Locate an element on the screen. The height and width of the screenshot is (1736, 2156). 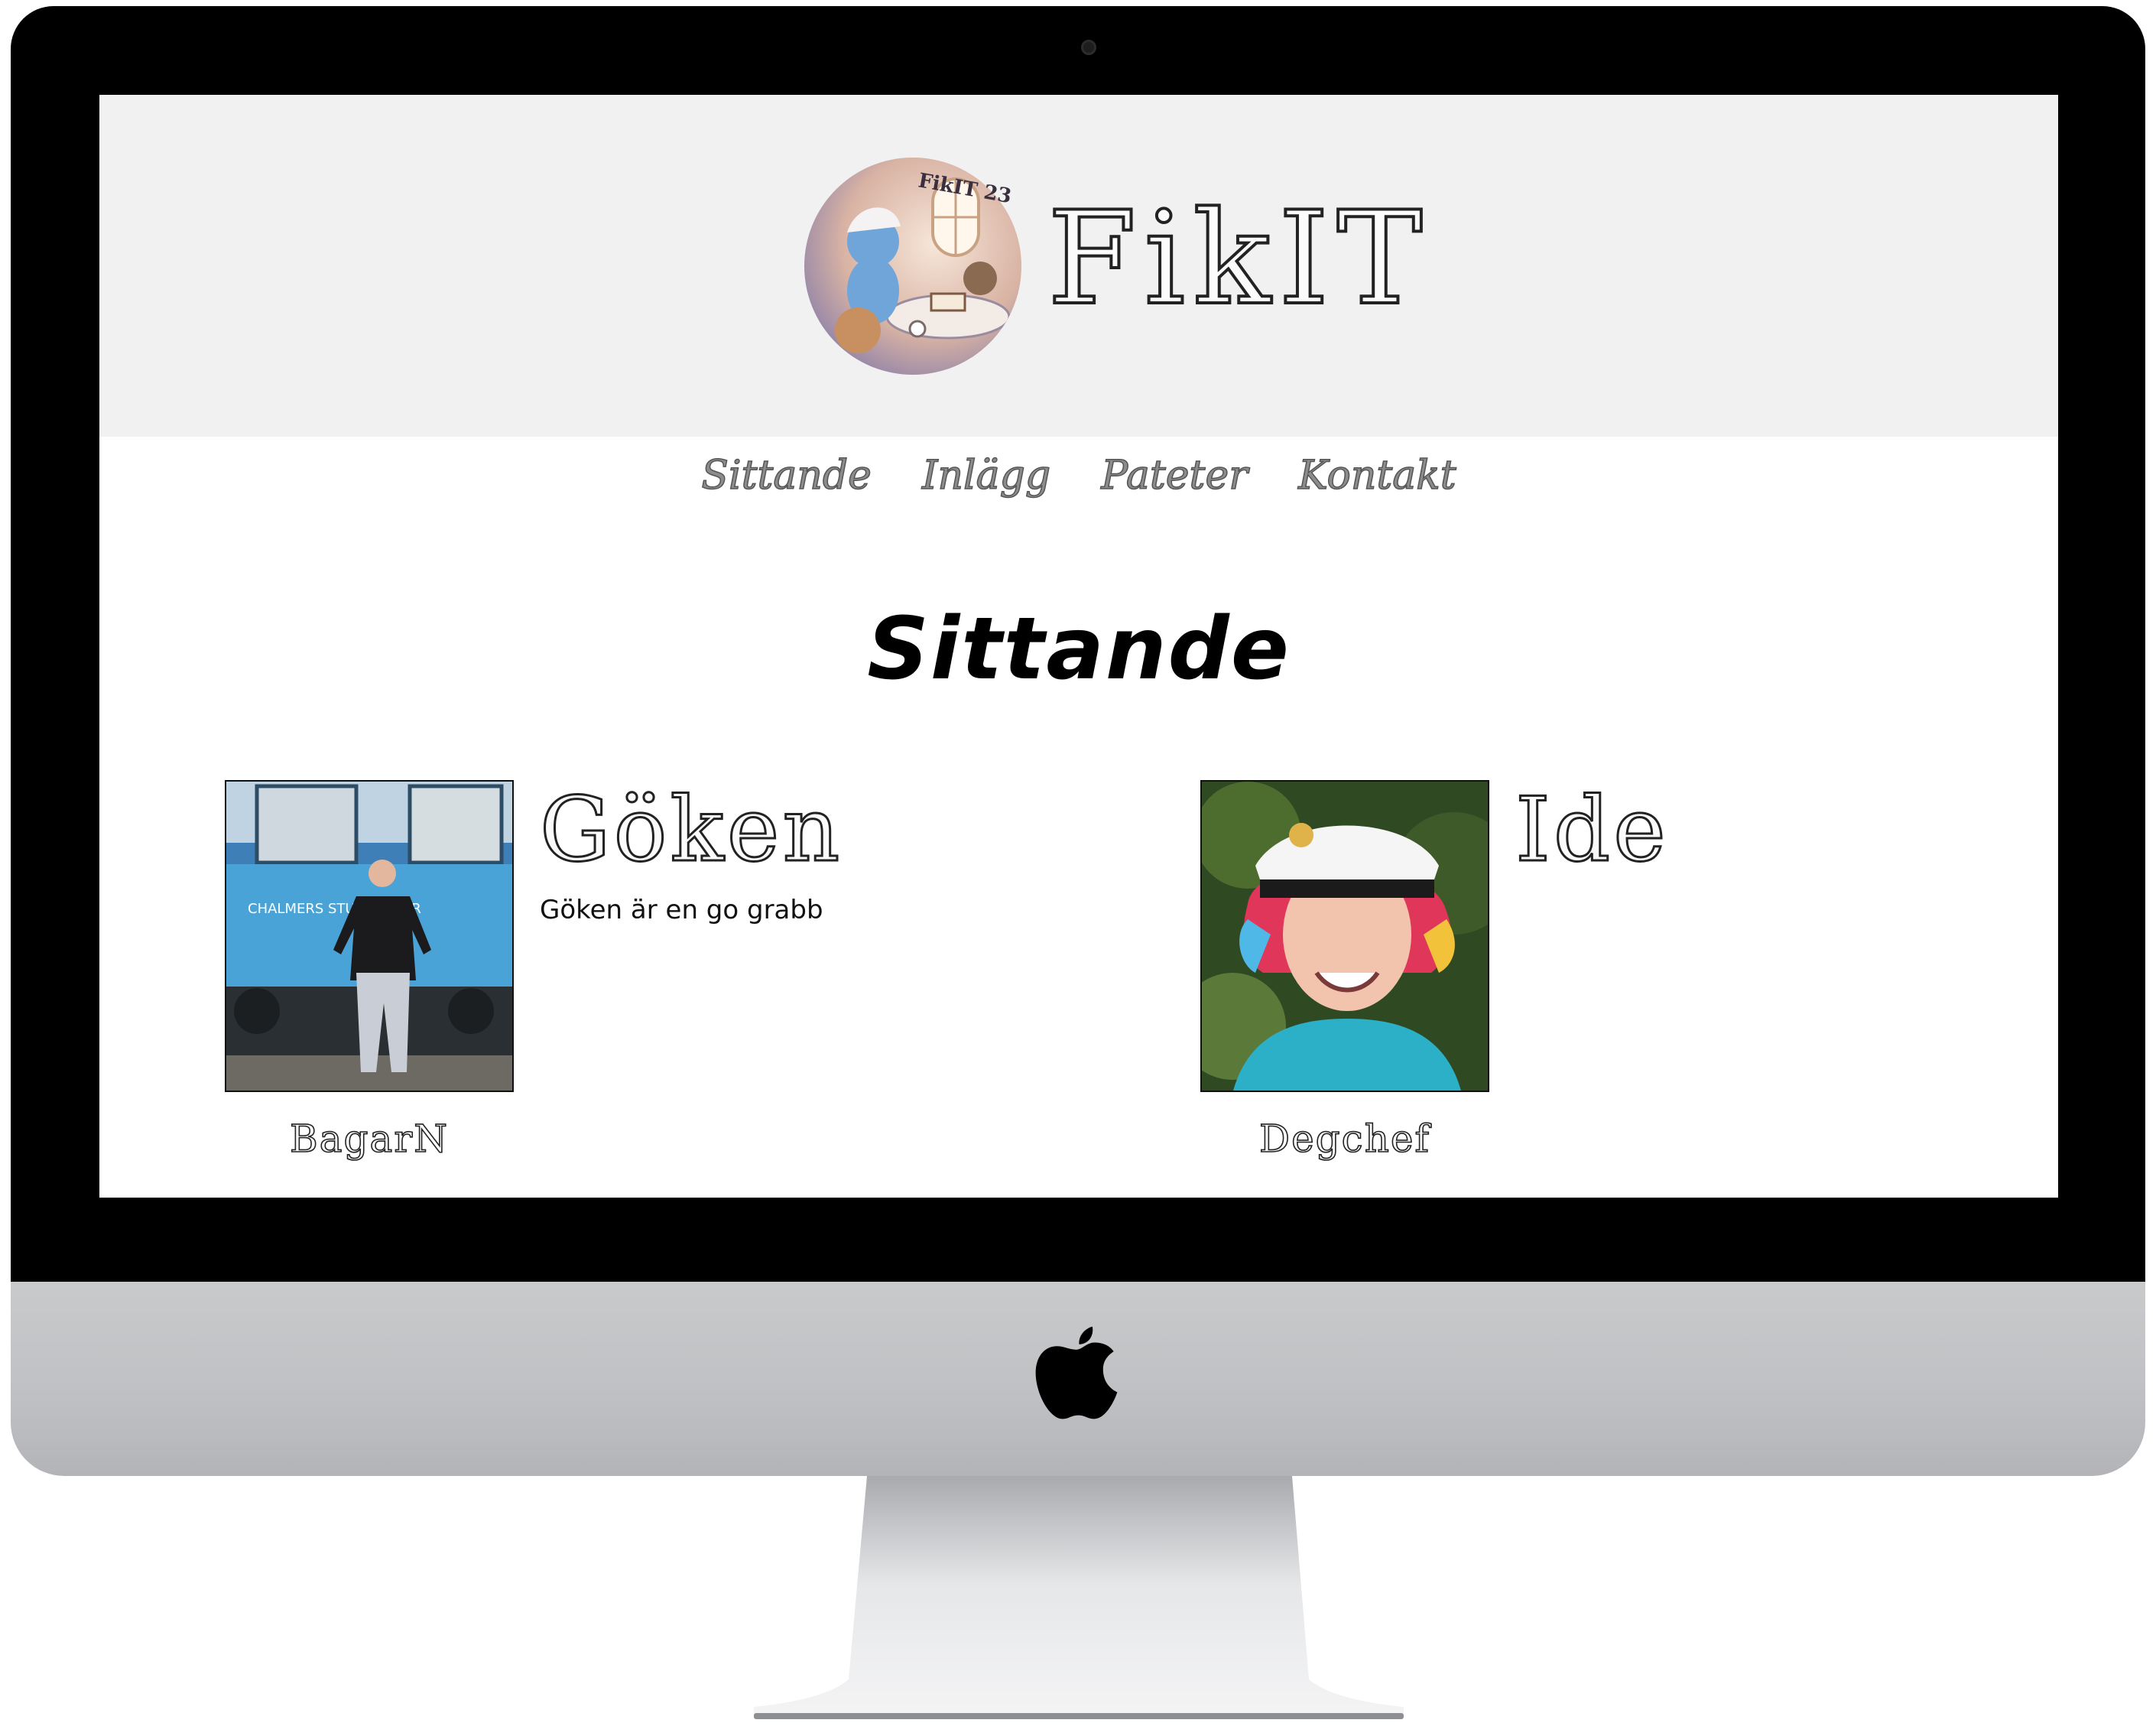
nav-item-sittande: Sittande is located at coordinates (786, 483).